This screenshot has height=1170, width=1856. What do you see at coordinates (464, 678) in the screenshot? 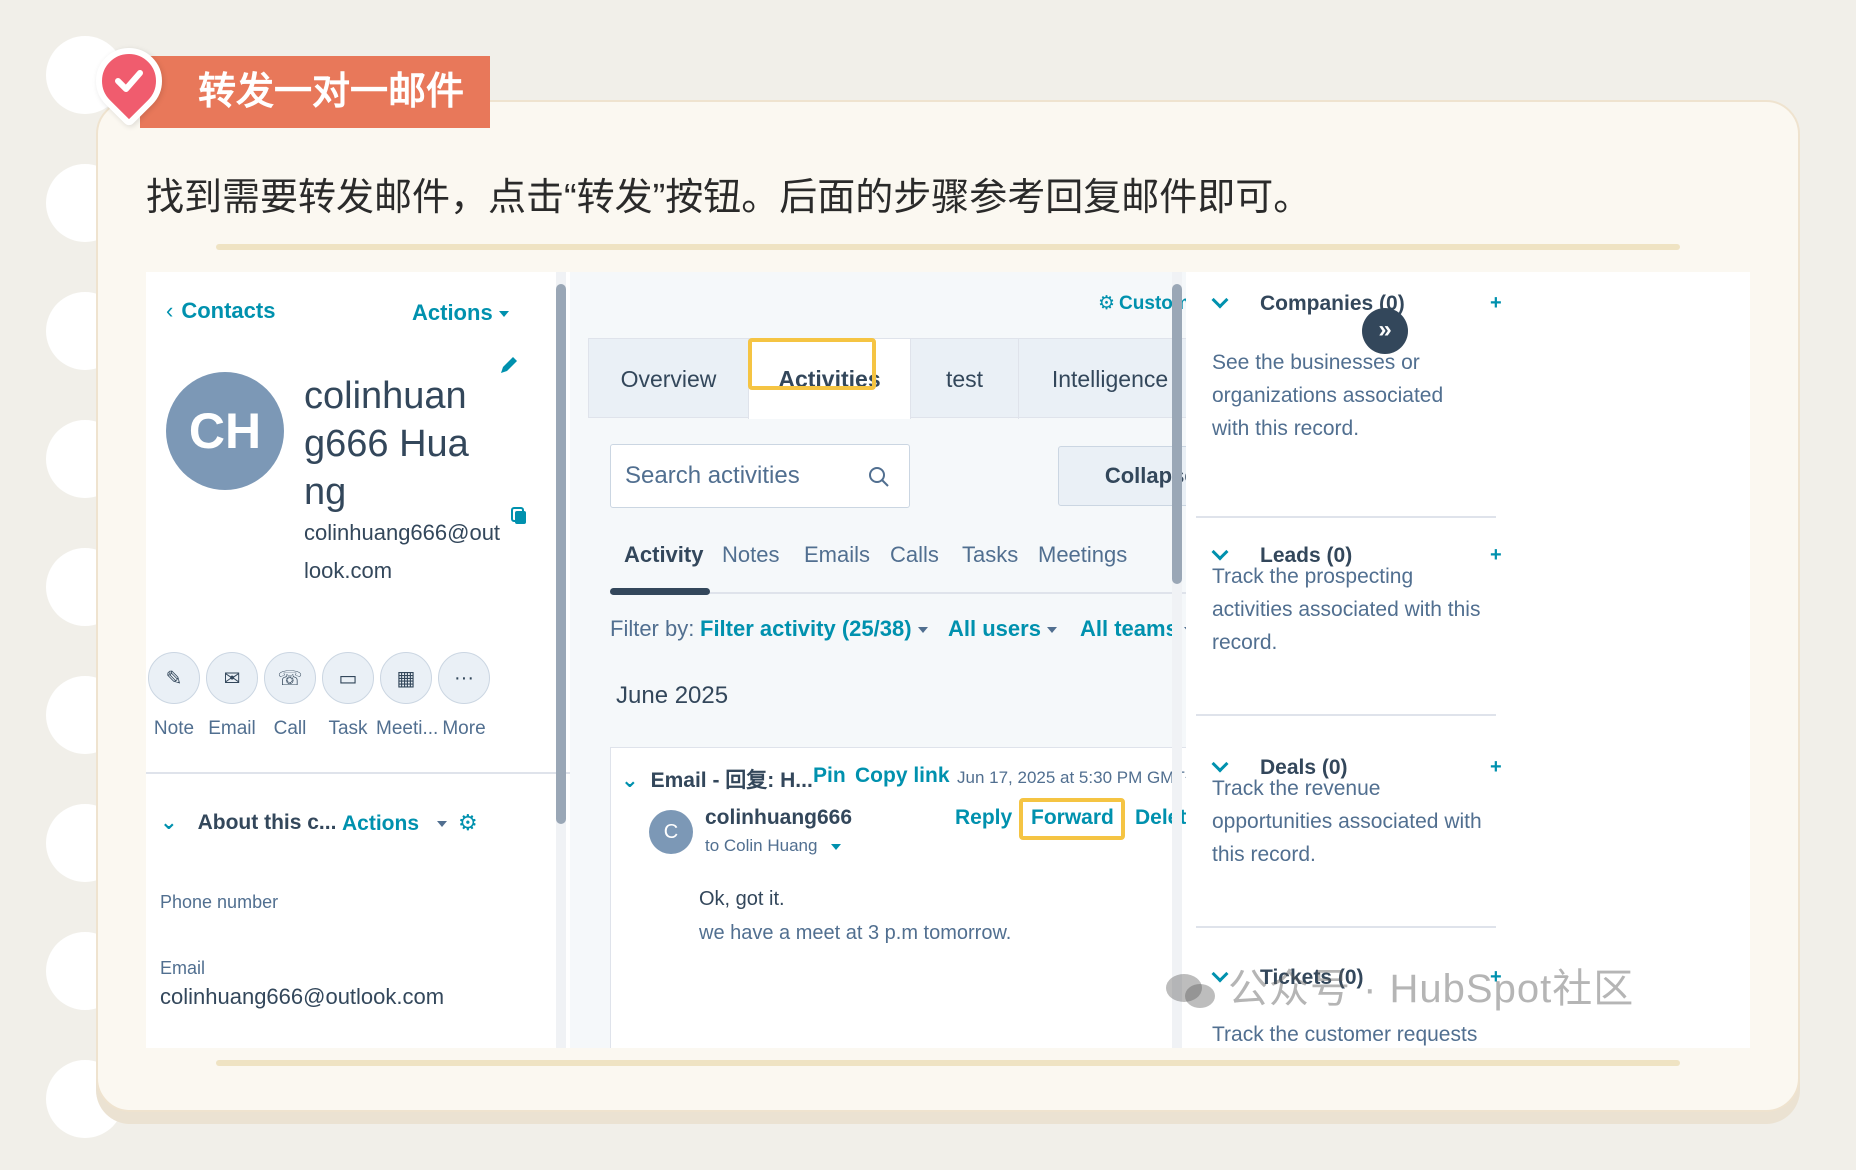
I see `more-icon: ···` at bounding box center [464, 678].